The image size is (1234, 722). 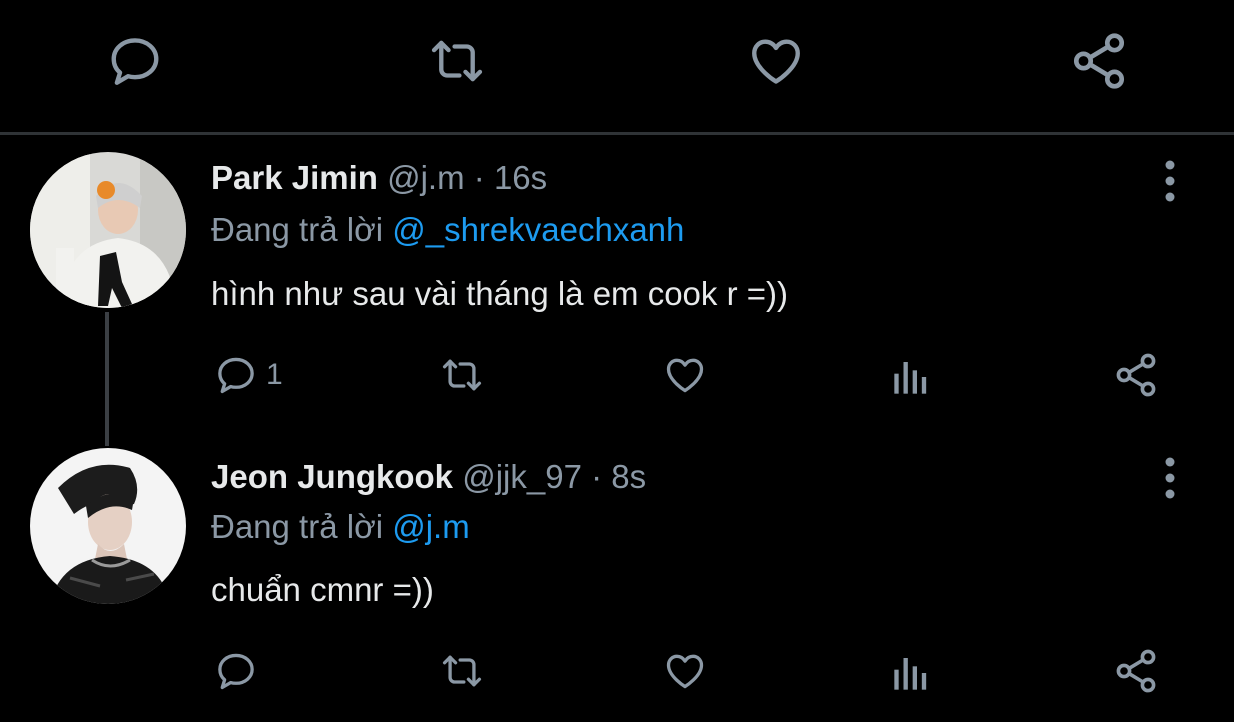 I want to click on tweet-text: hình như sau vài tháng là em cook r =)), so click(x=499, y=293).